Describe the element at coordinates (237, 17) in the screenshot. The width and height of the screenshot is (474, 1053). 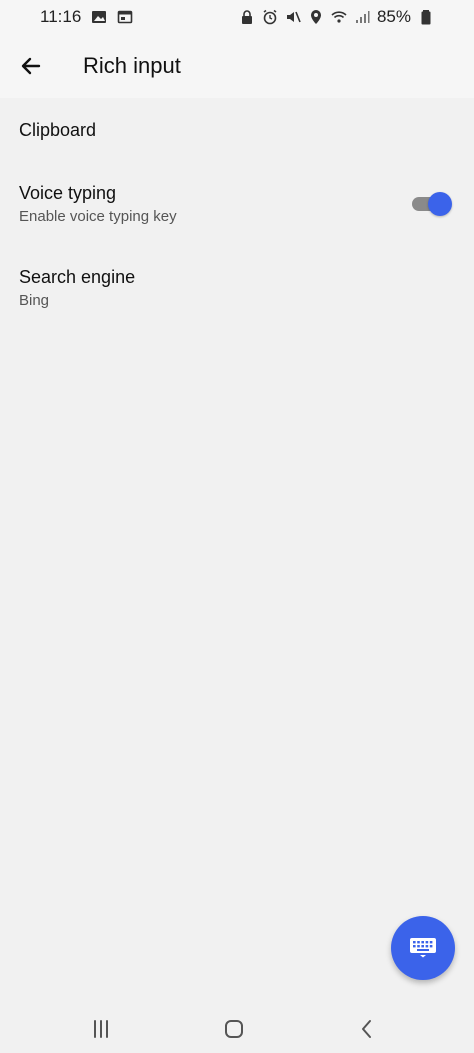
I see `status-bar: 11:16 85%` at that location.